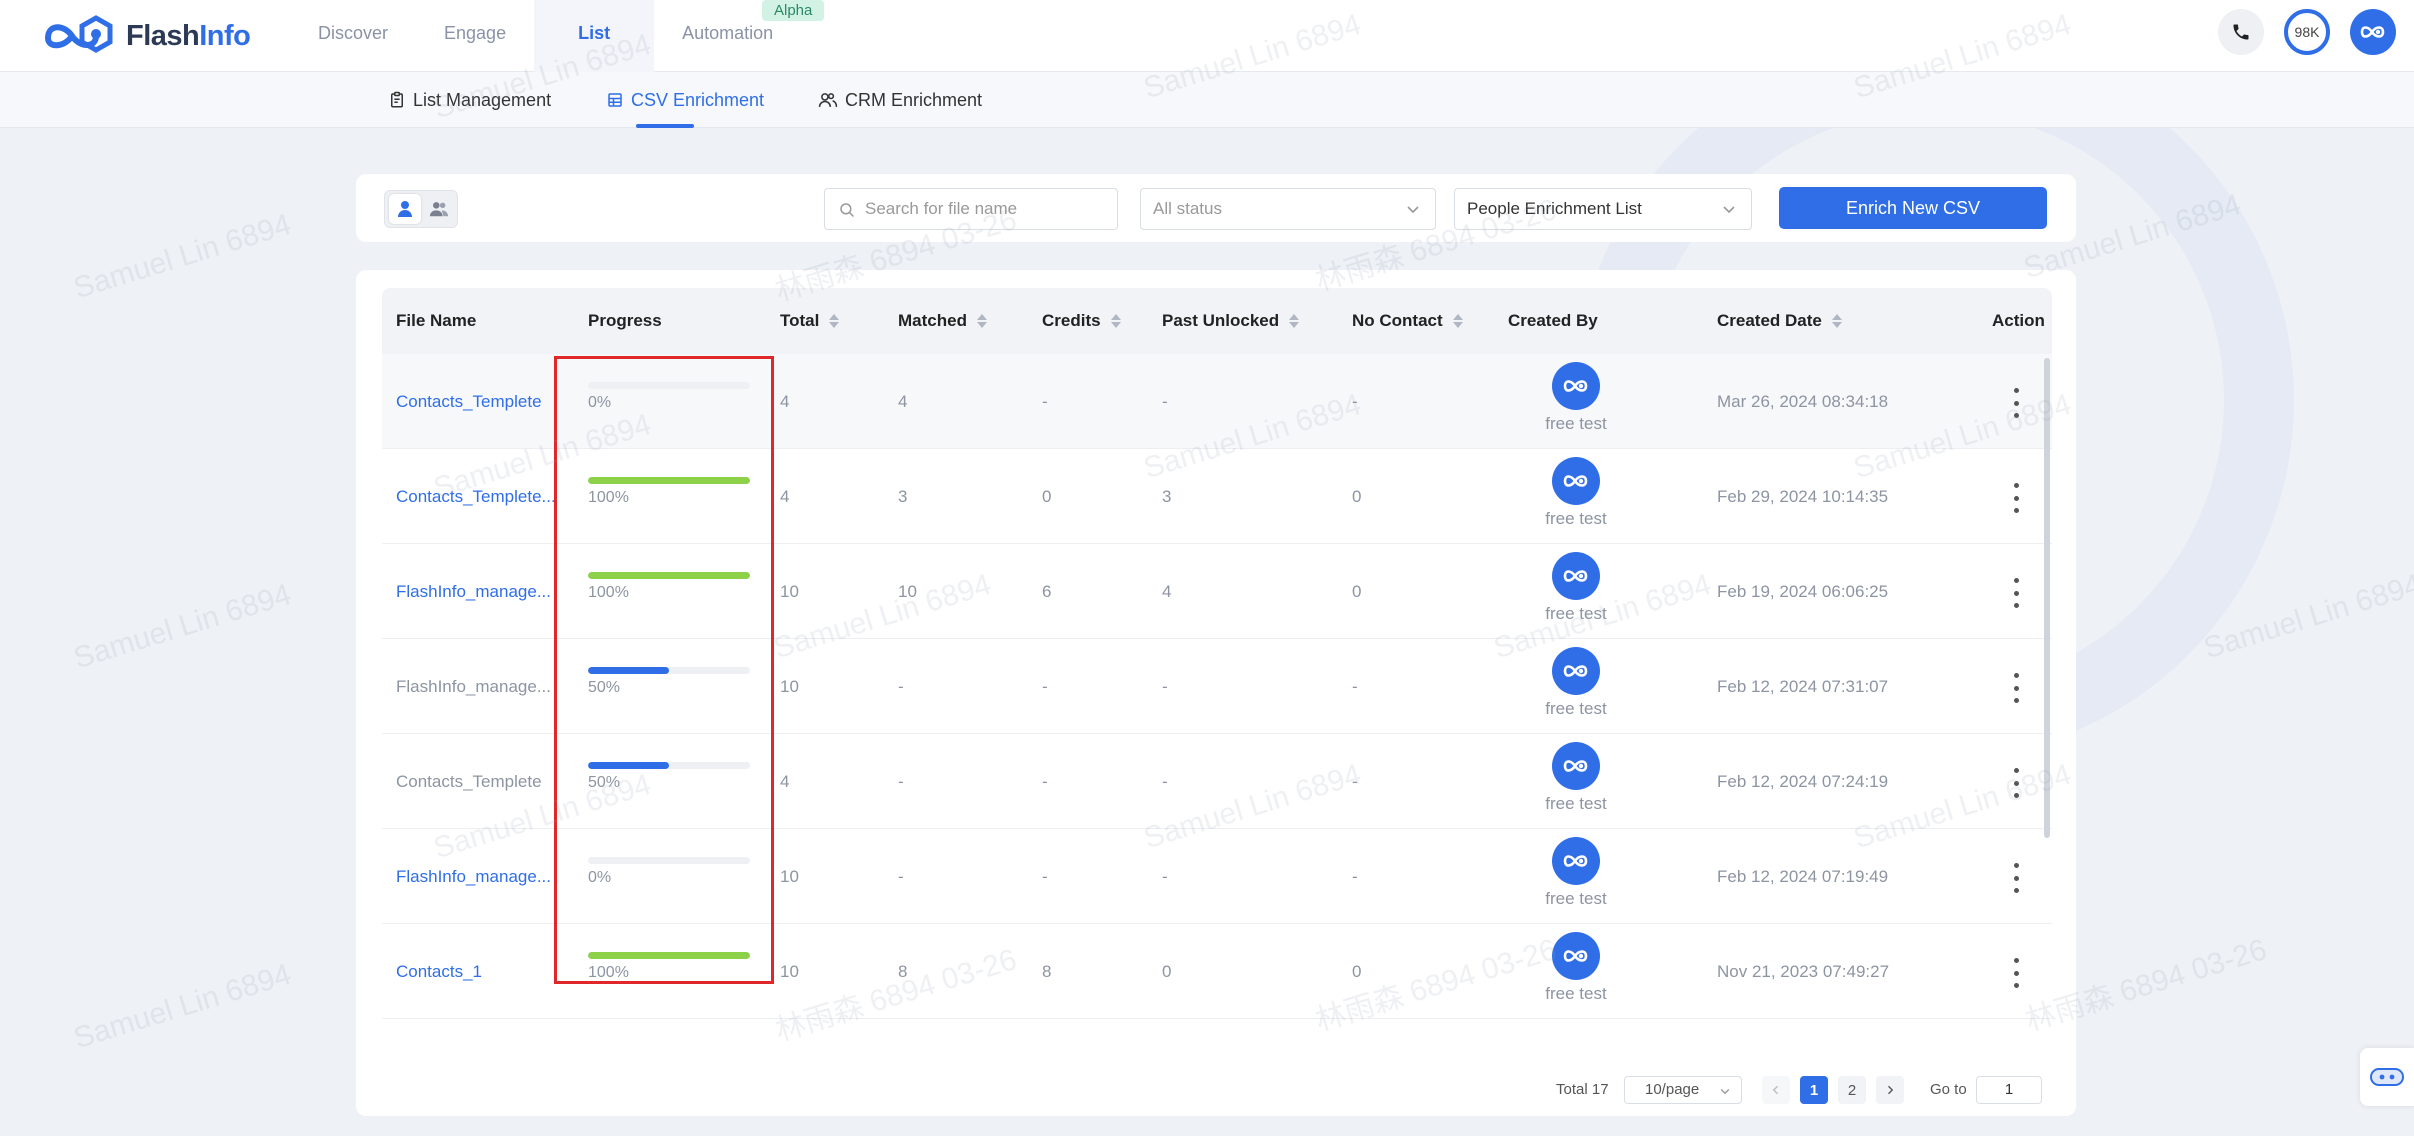 The width and height of the screenshot is (2414, 1136). What do you see at coordinates (1357, 591) in the screenshot?
I see `no-contact-cell: 0` at bounding box center [1357, 591].